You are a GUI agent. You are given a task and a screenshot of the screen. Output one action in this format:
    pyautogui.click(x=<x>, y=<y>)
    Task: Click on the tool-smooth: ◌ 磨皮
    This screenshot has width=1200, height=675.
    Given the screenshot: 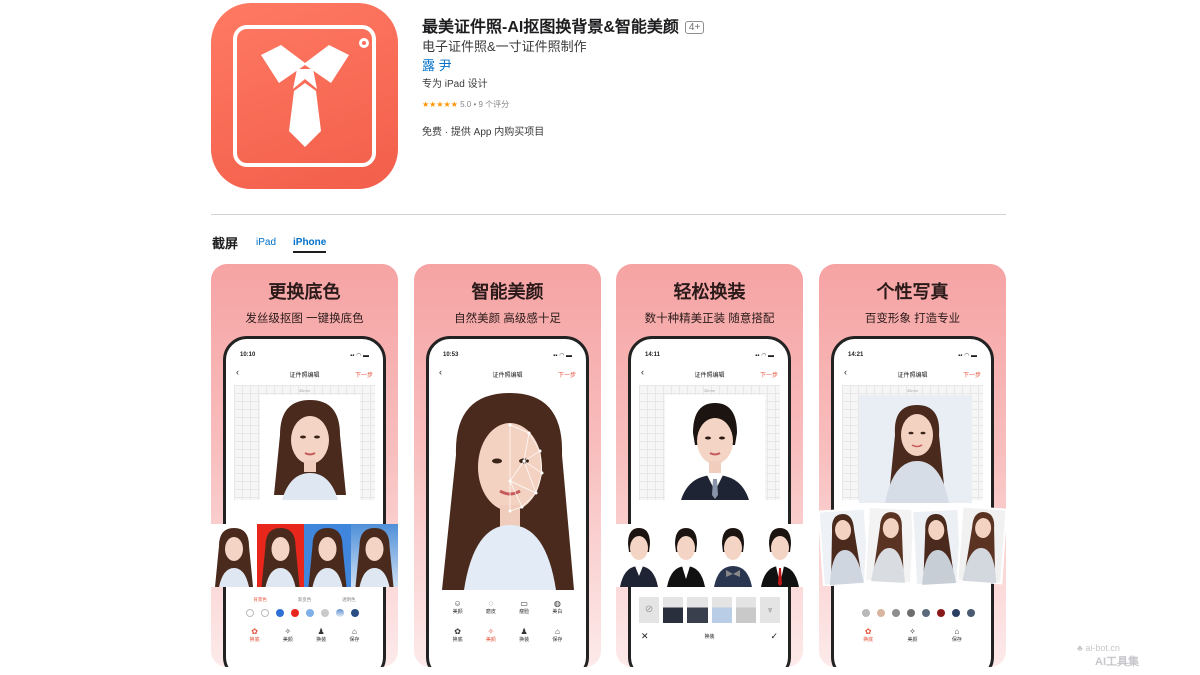 What is the action you would take?
    pyautogui.click(x=491, y=607)
    